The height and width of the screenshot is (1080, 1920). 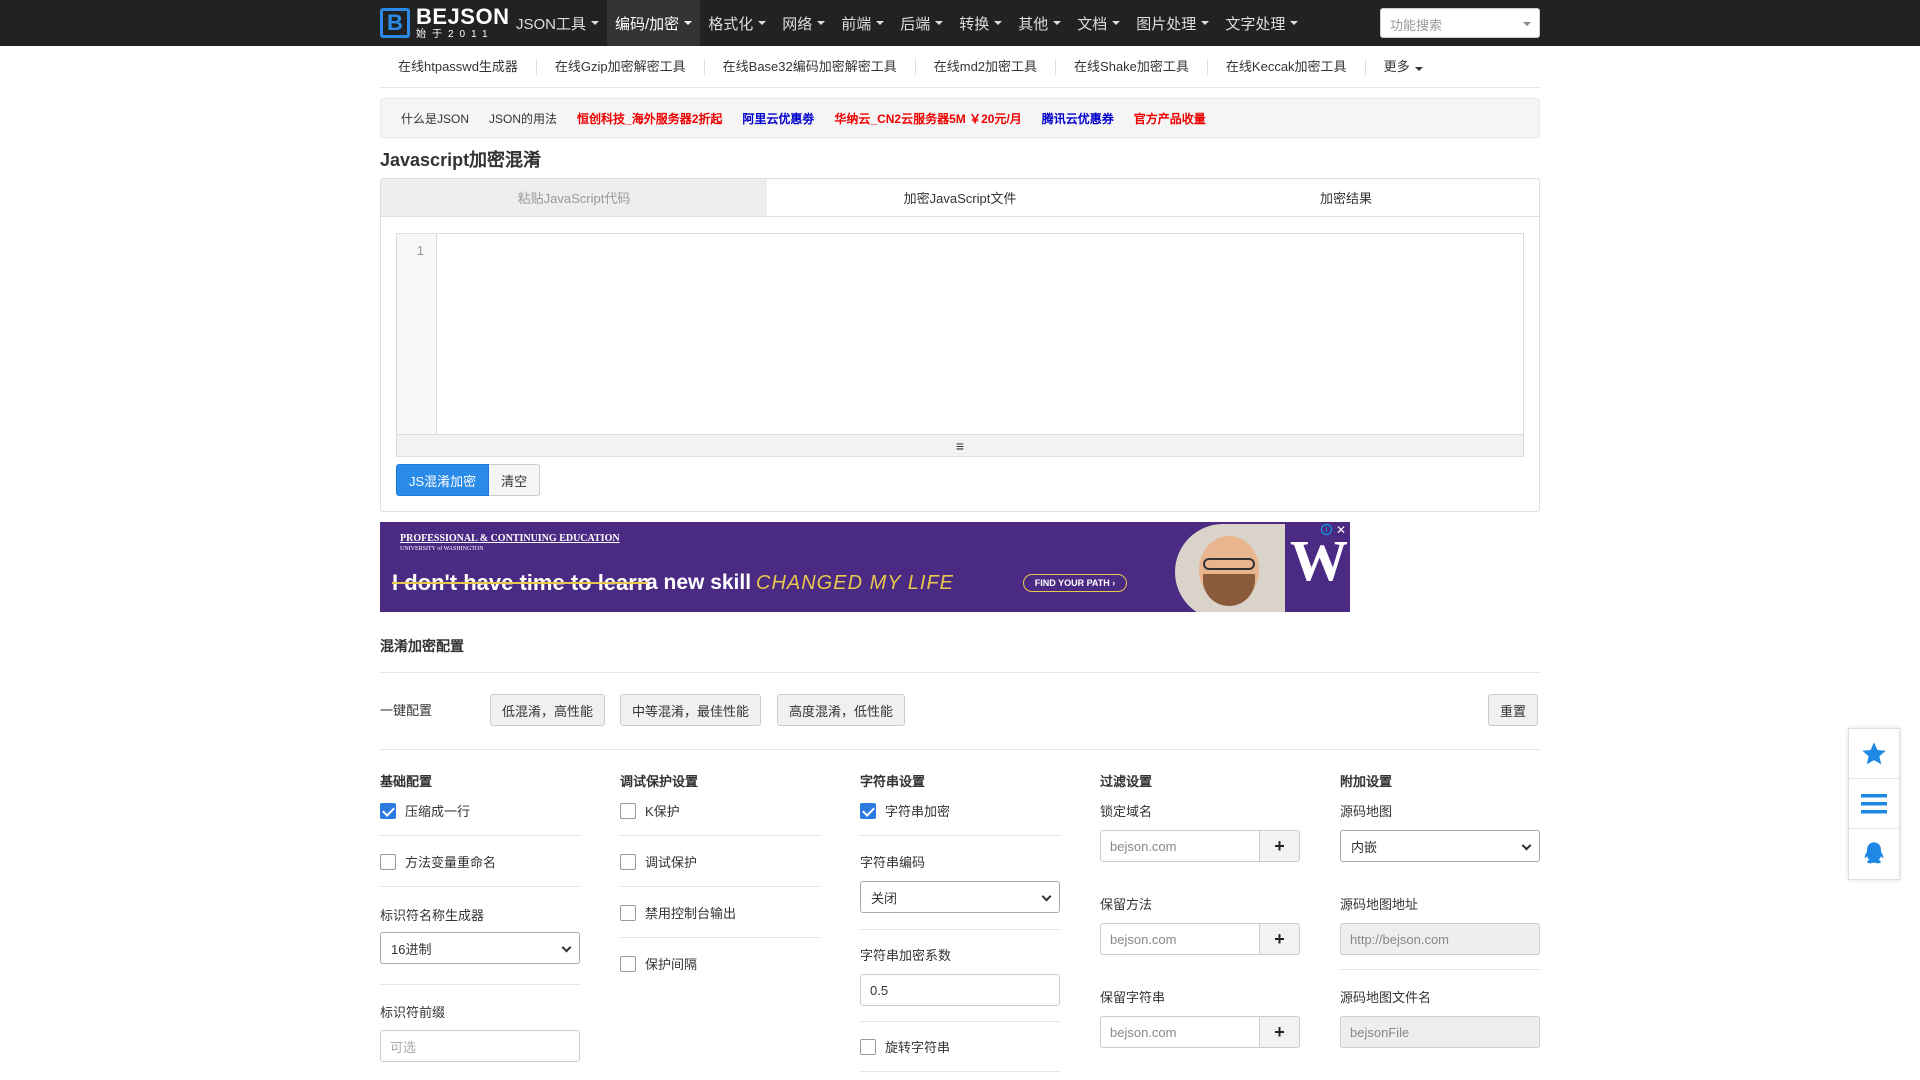 What do you see at coordinates (1287, 66) in the screenshot?
I see `subnav-link-keccak: 在线Keccak加密工具` at bounding box center [1287, 66].